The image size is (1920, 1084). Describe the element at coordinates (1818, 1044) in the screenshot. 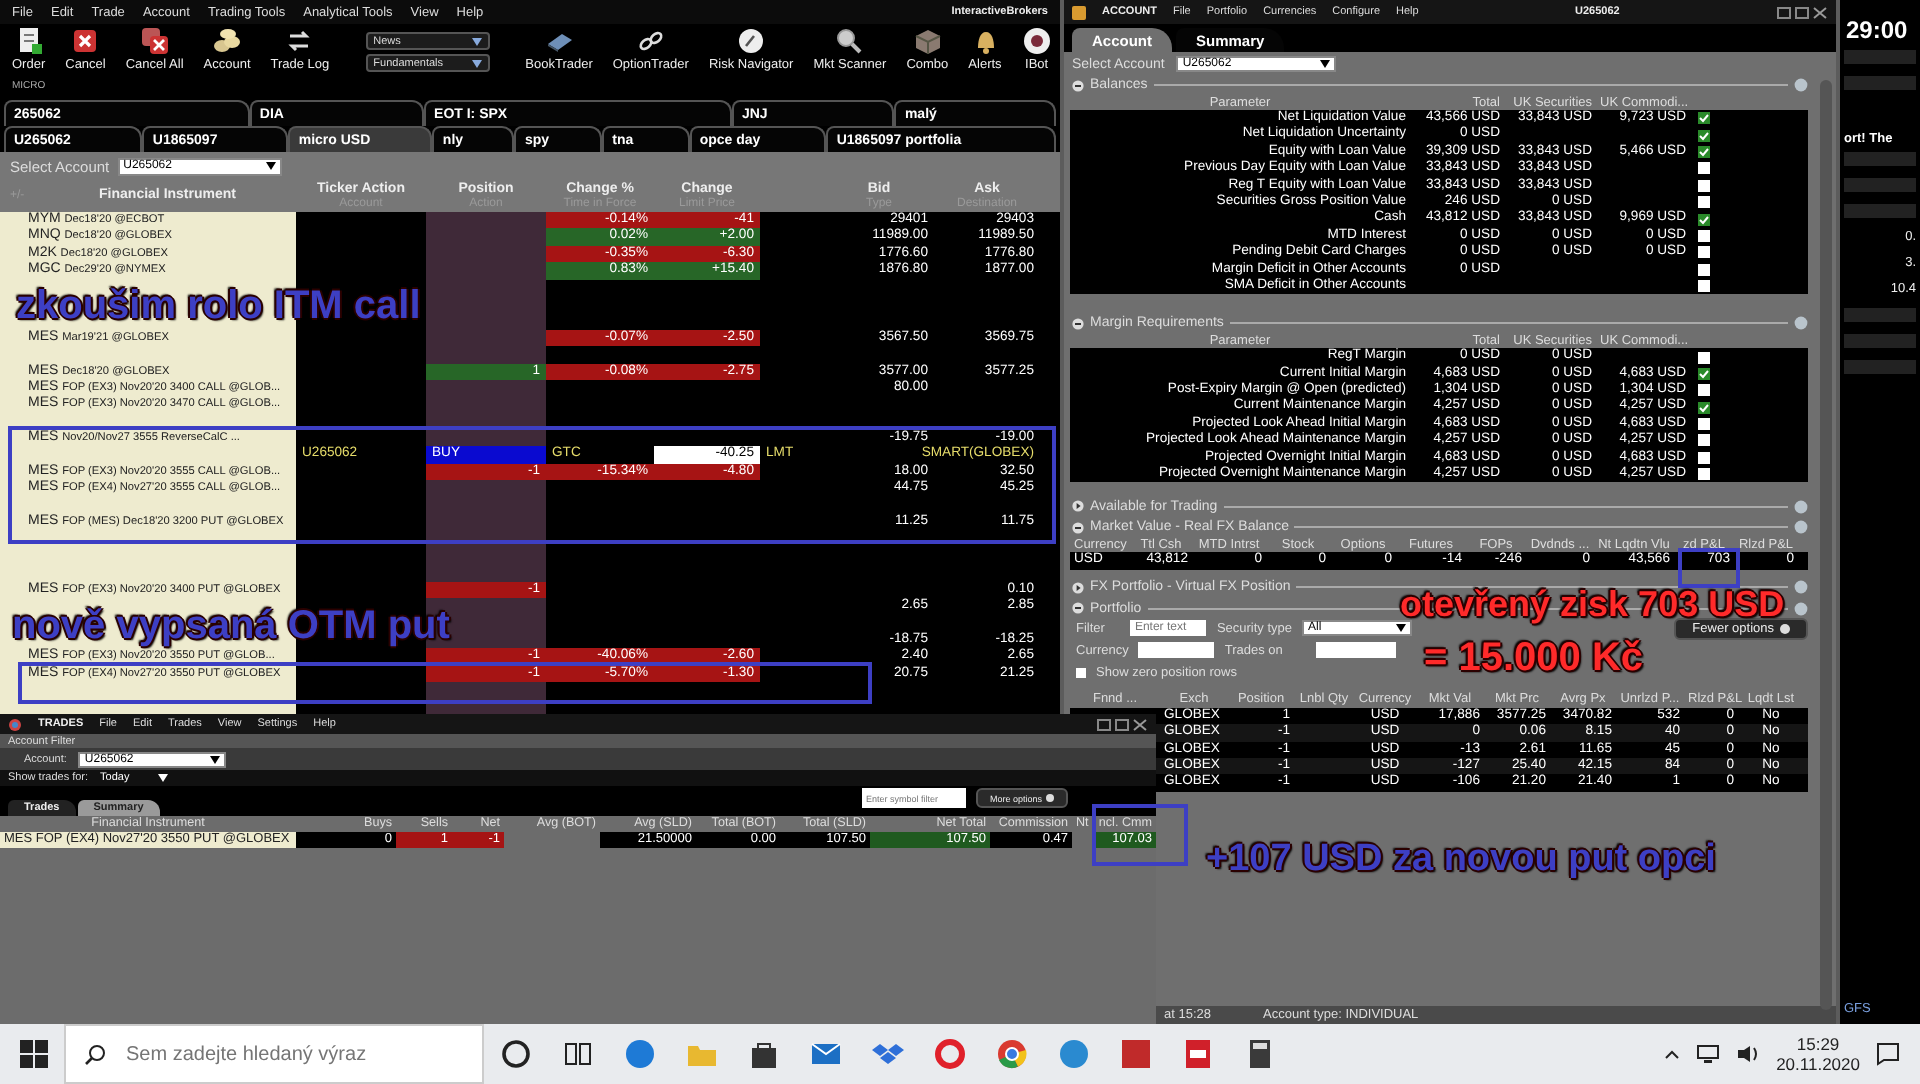

I see `clock-time: 15:29` at that location.